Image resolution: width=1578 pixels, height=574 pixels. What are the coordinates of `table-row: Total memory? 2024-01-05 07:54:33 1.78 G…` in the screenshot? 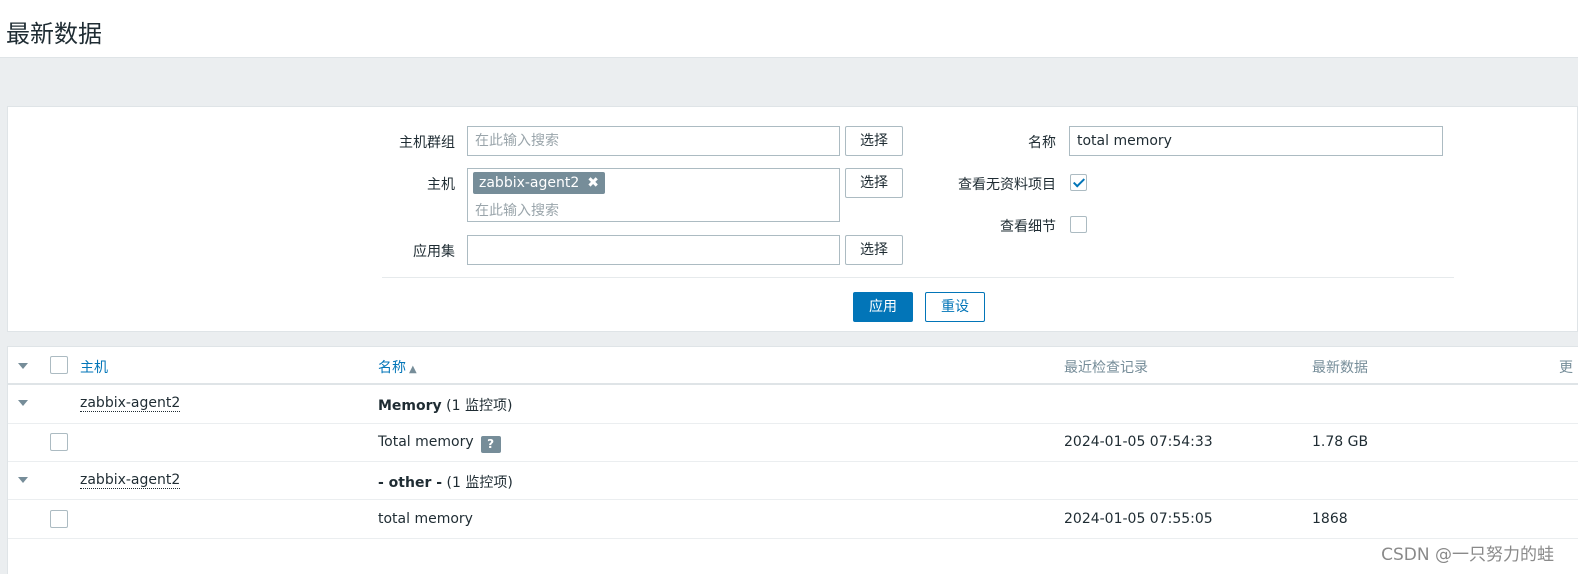 It's located at (793, 443).